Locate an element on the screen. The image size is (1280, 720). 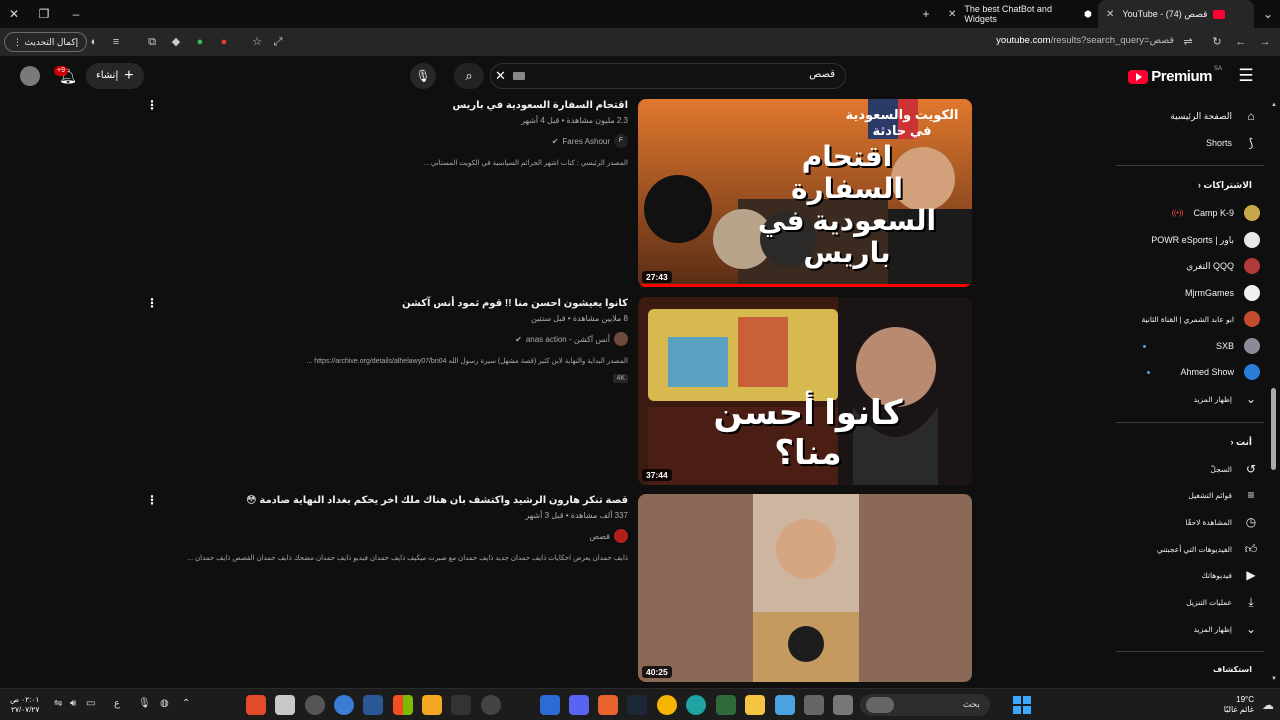
share-icon: ⤢ is located at coordinates (278, 42).